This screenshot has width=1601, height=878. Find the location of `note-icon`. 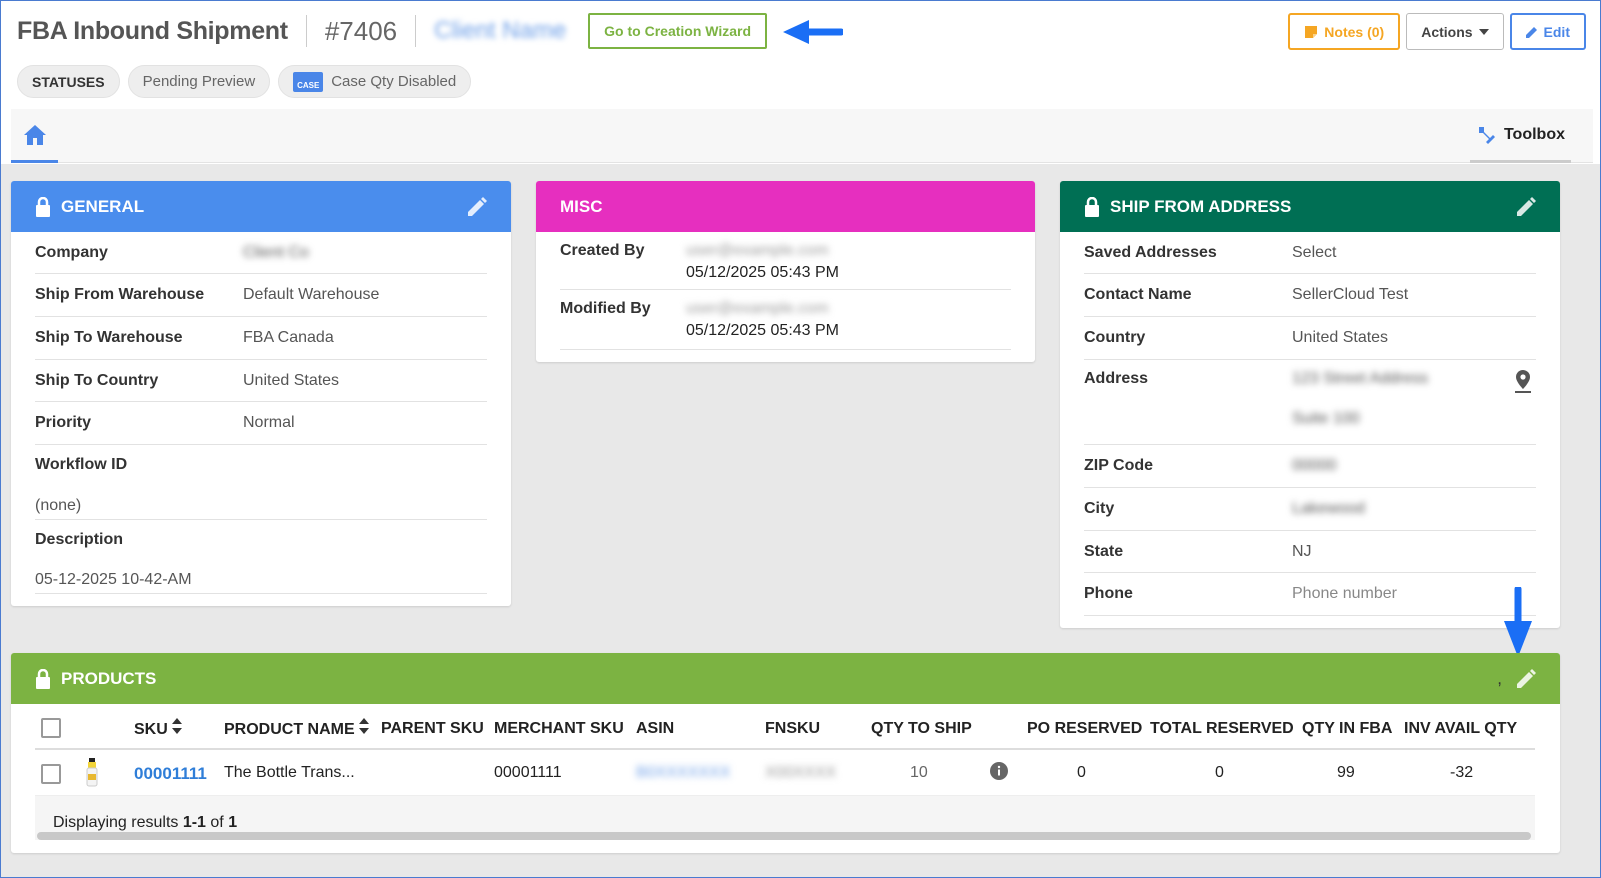

note-icon is located at coordinates (1311, 31).